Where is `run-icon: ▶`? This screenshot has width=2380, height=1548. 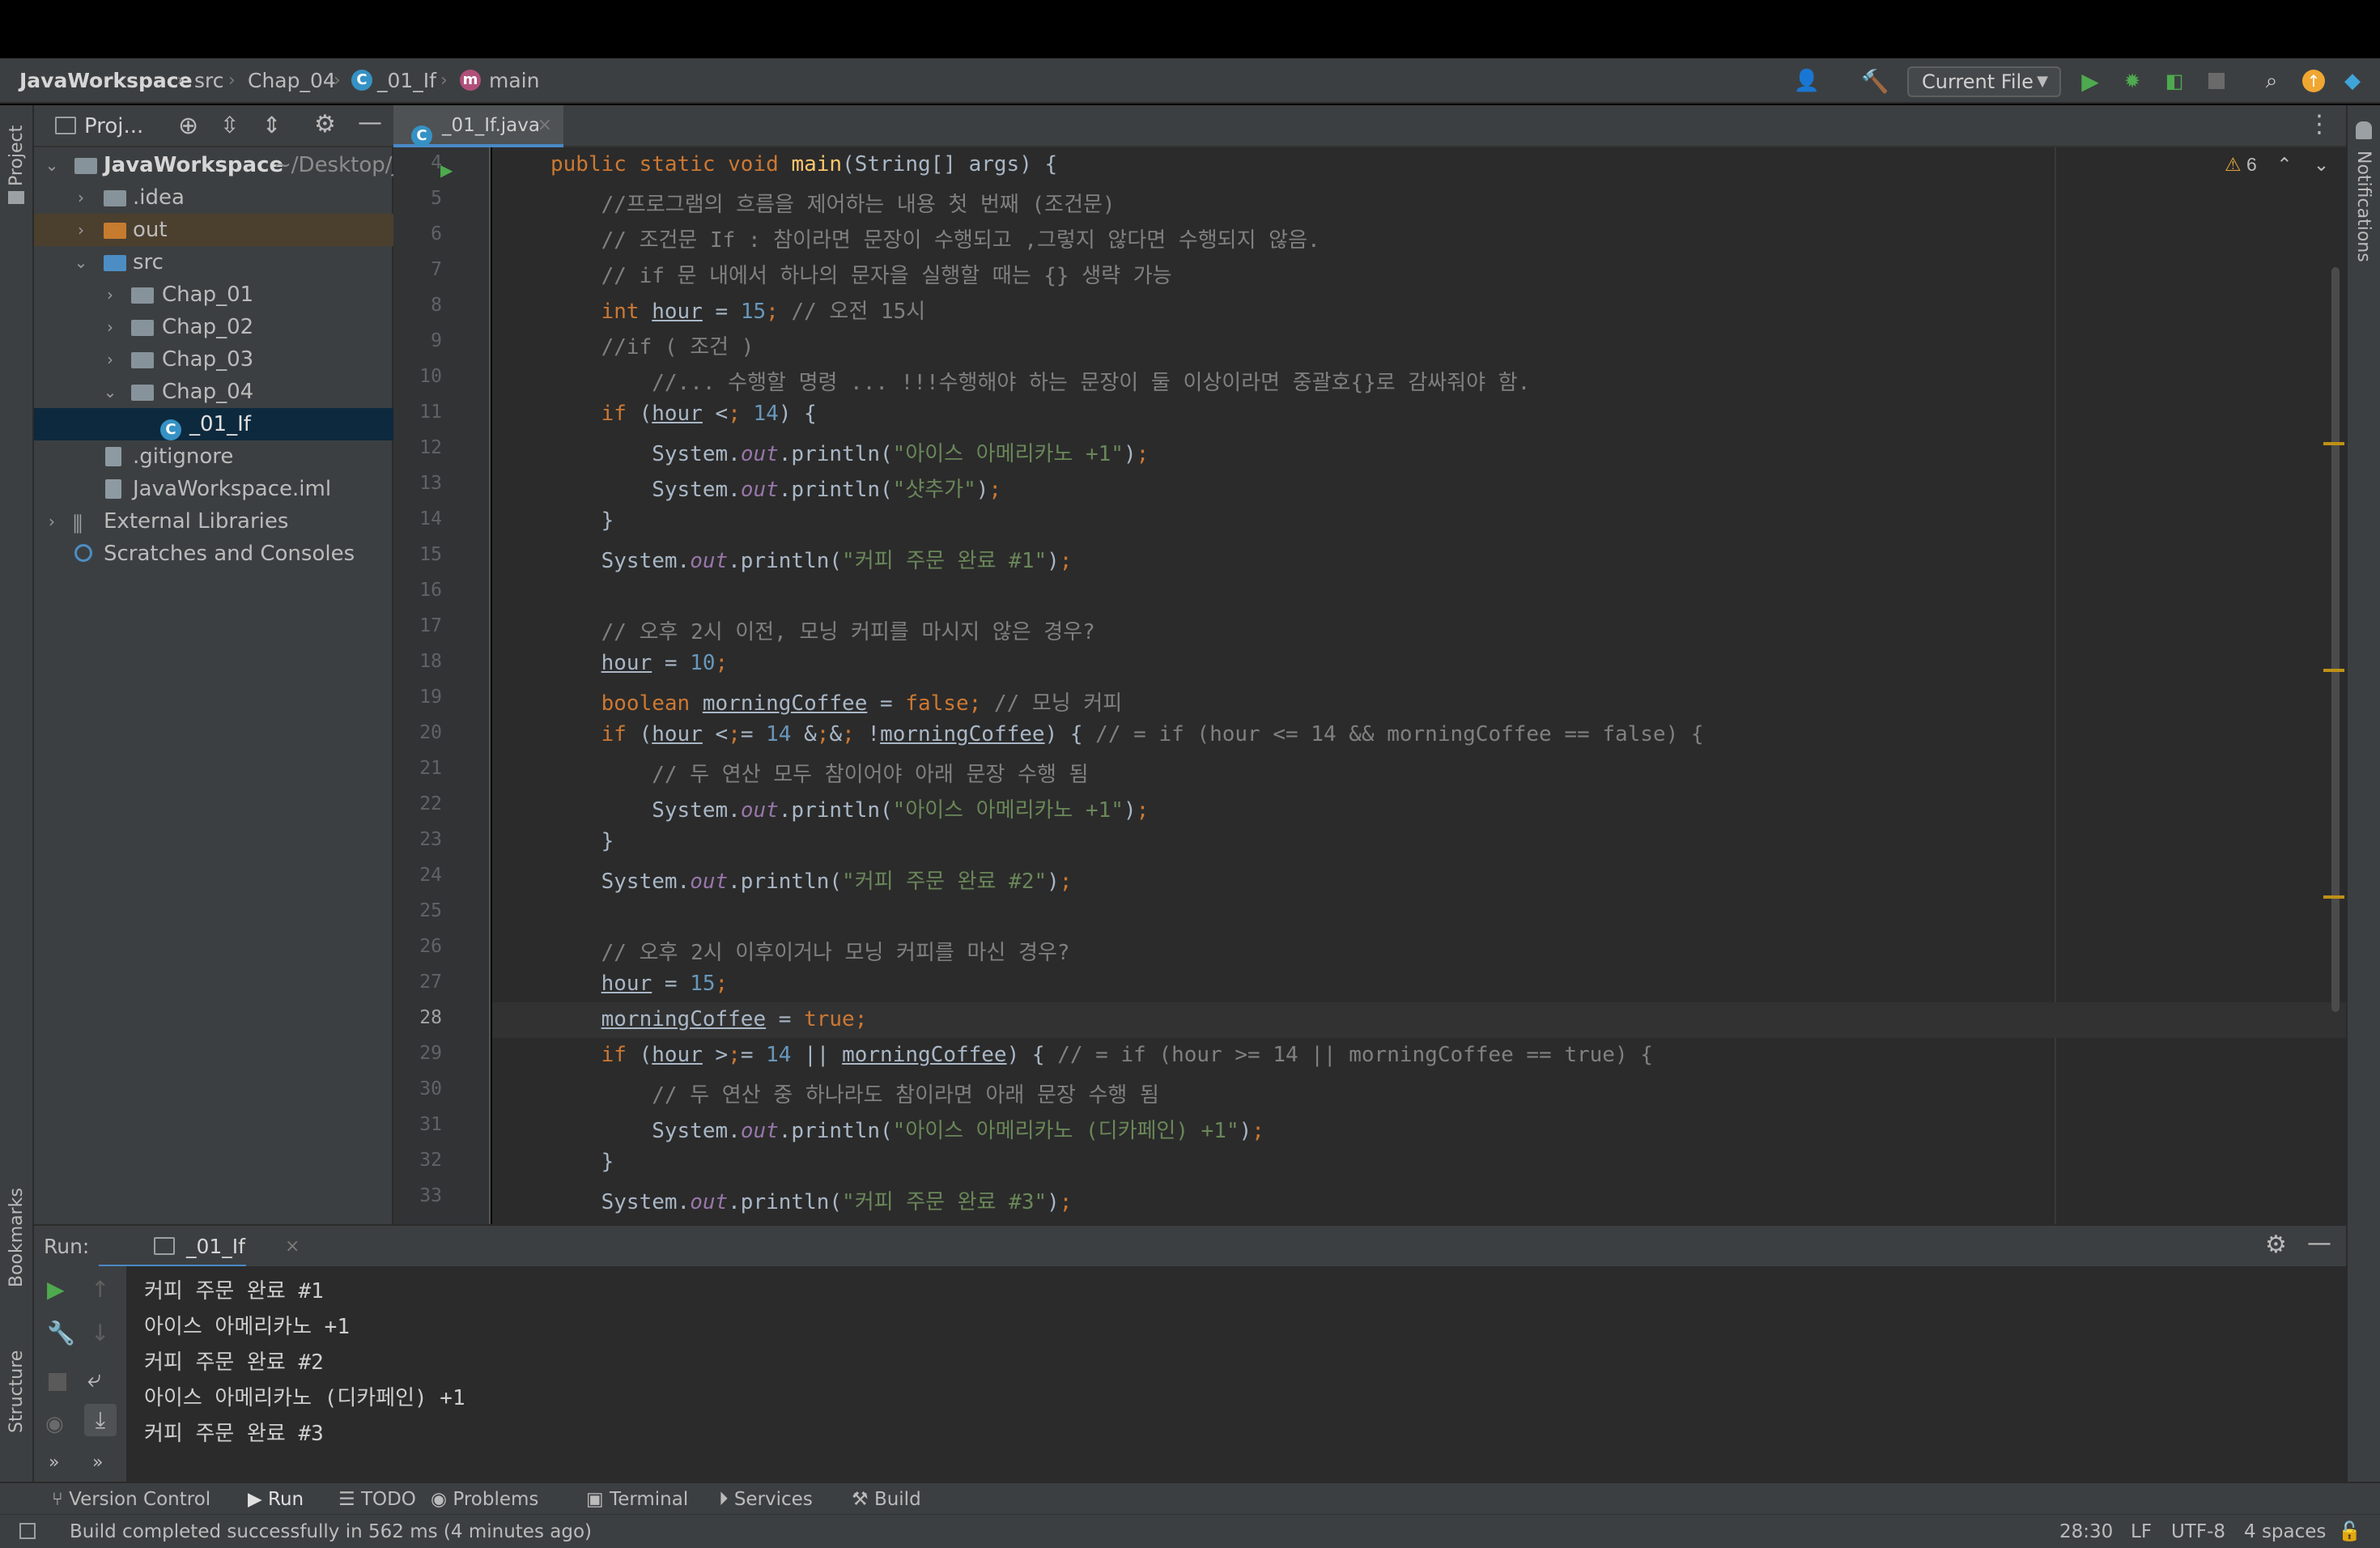
run-icon: ▶ is located at coordinates (2090, 81).